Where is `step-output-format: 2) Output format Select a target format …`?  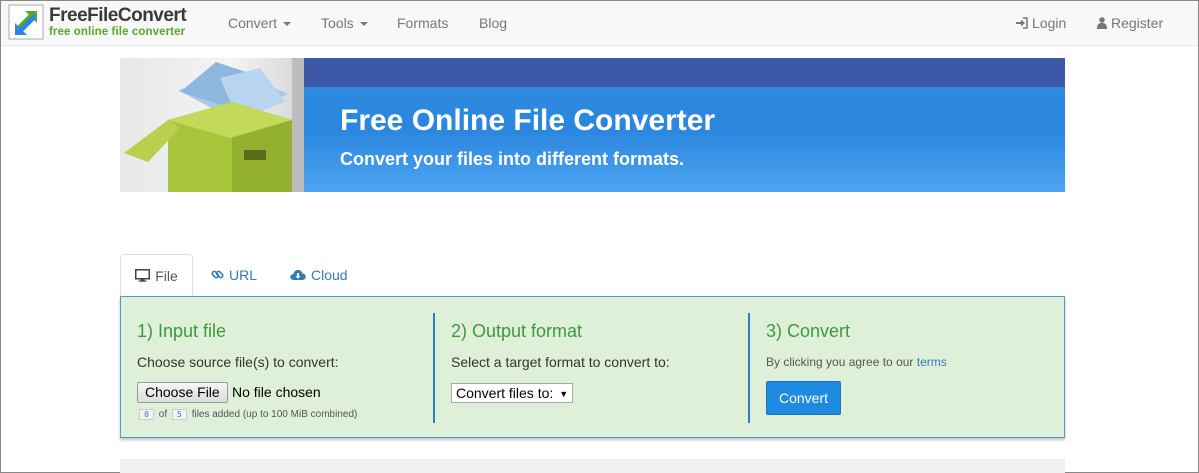 step-output-format: 2) Output format Select a target format … is located at coordinates (591, 367).